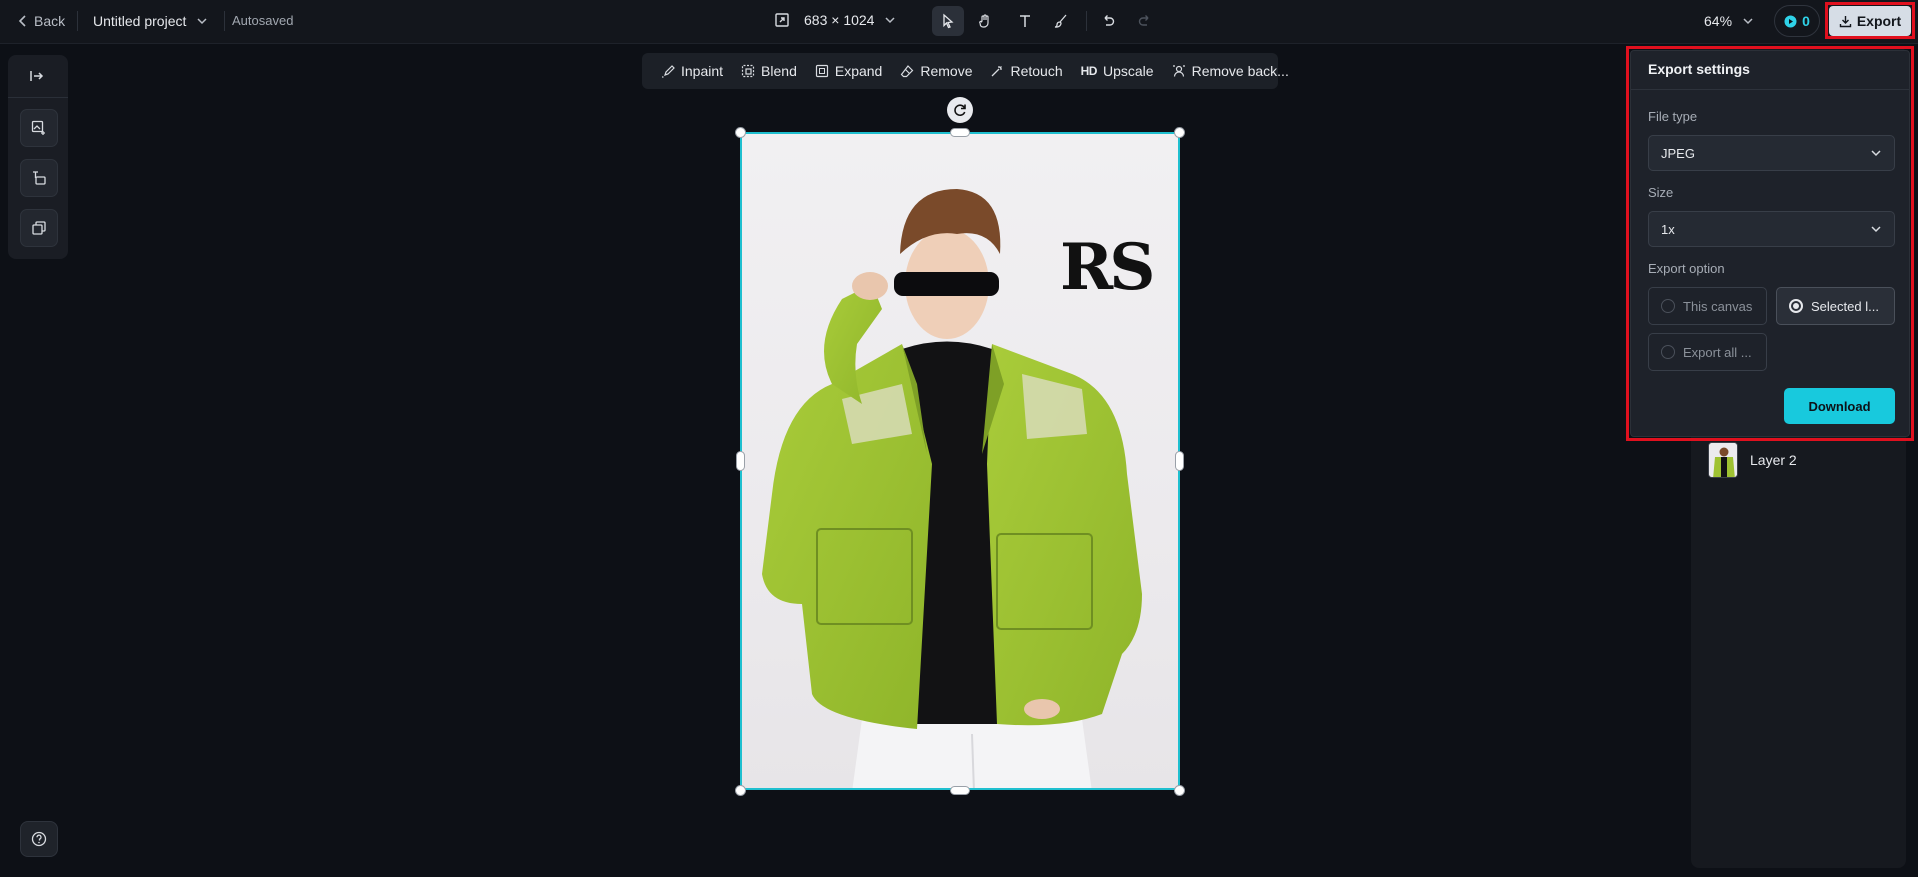  What do you see at coordinates (960, 790) in the screenshot?
I see `resize-handle-bottom` at bounding box center [960, 790].